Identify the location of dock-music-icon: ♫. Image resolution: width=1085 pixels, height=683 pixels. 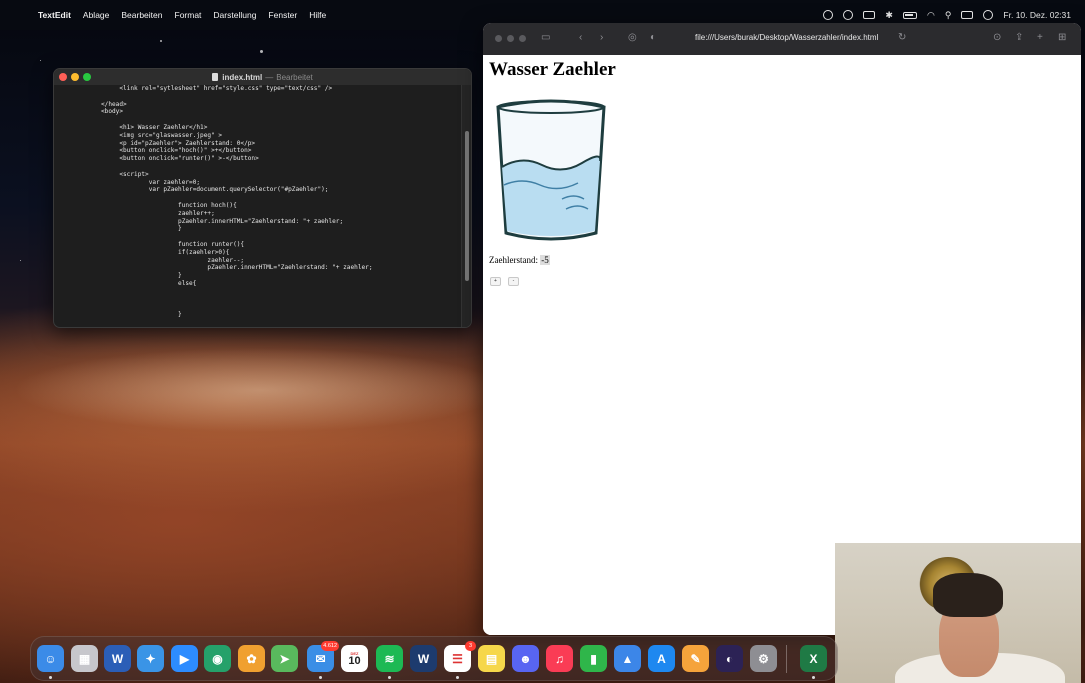
(559, 658).